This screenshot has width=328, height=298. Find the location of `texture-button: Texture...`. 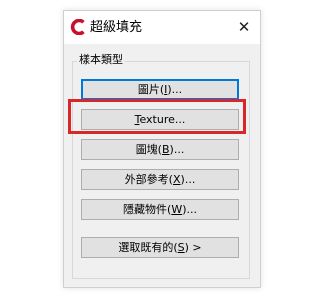

texture-button: Texture... is located at coordinates (160, 119).